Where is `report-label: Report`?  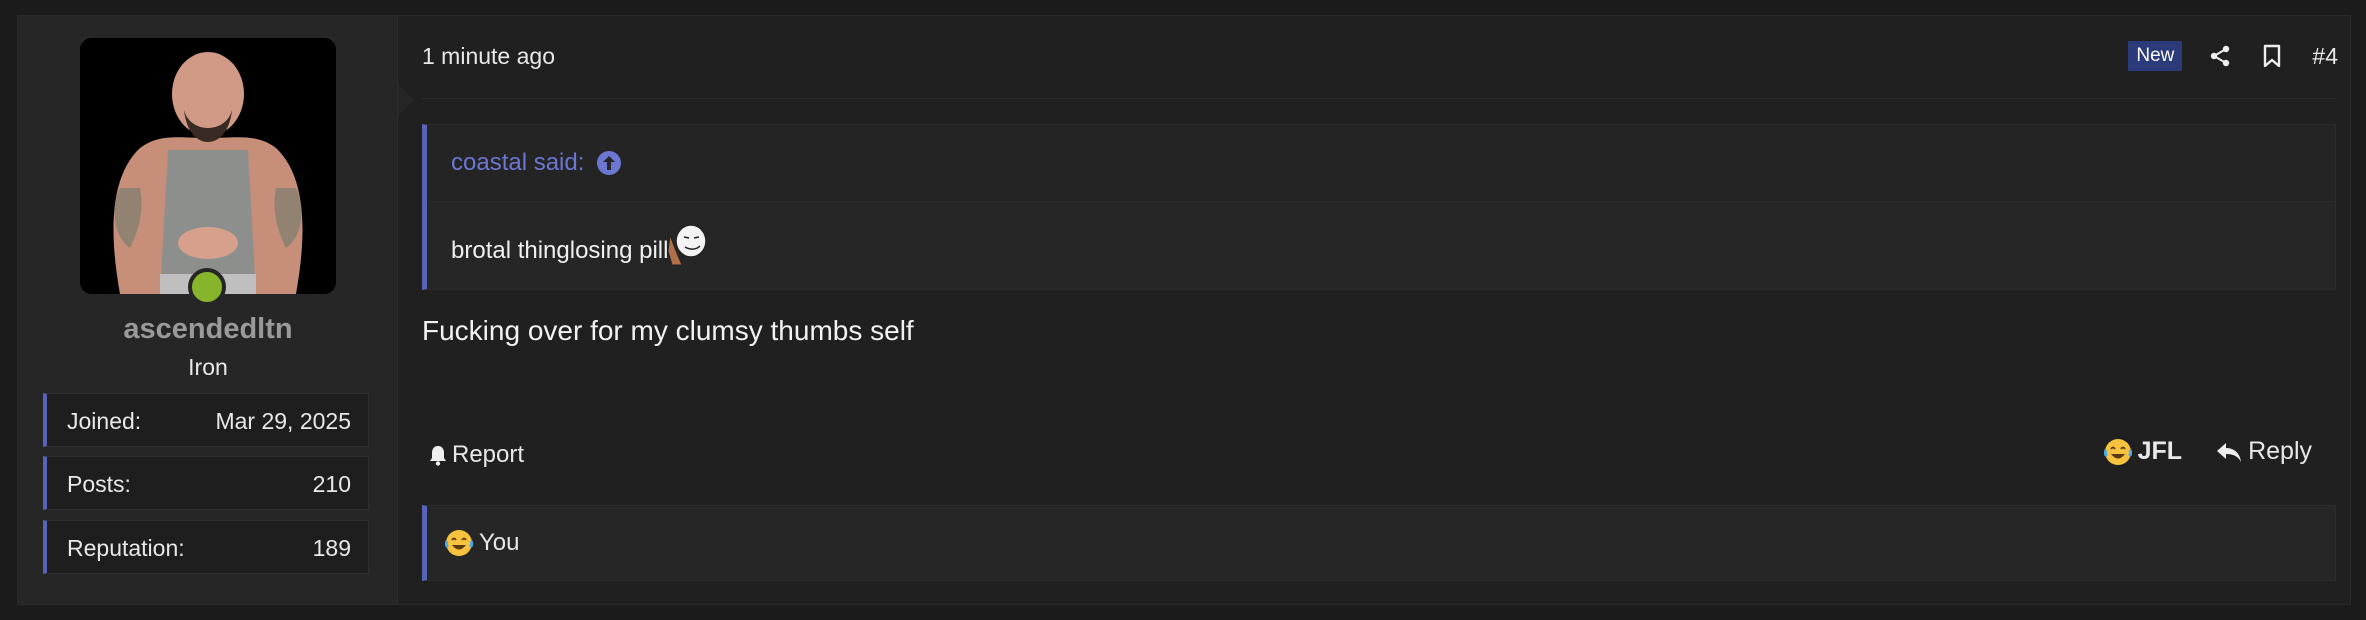
report-label: Report is located at coordinates (488, 455).